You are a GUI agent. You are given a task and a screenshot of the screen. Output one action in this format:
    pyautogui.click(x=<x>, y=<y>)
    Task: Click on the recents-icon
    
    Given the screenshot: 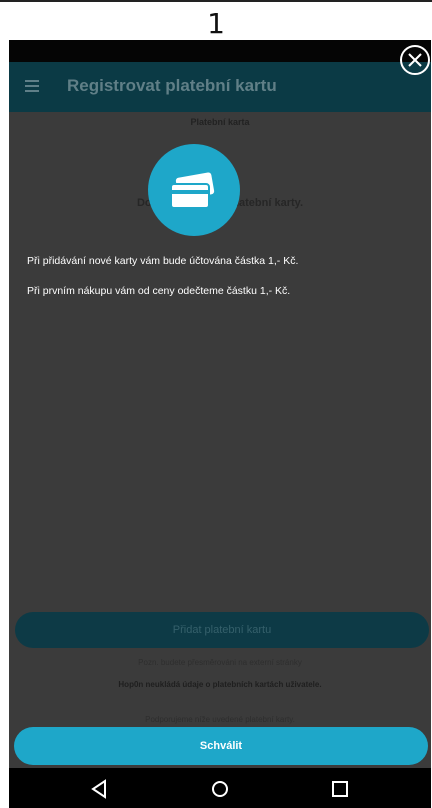 What is the action you would take?
    pyautogui.click(x=340, y=789)
    